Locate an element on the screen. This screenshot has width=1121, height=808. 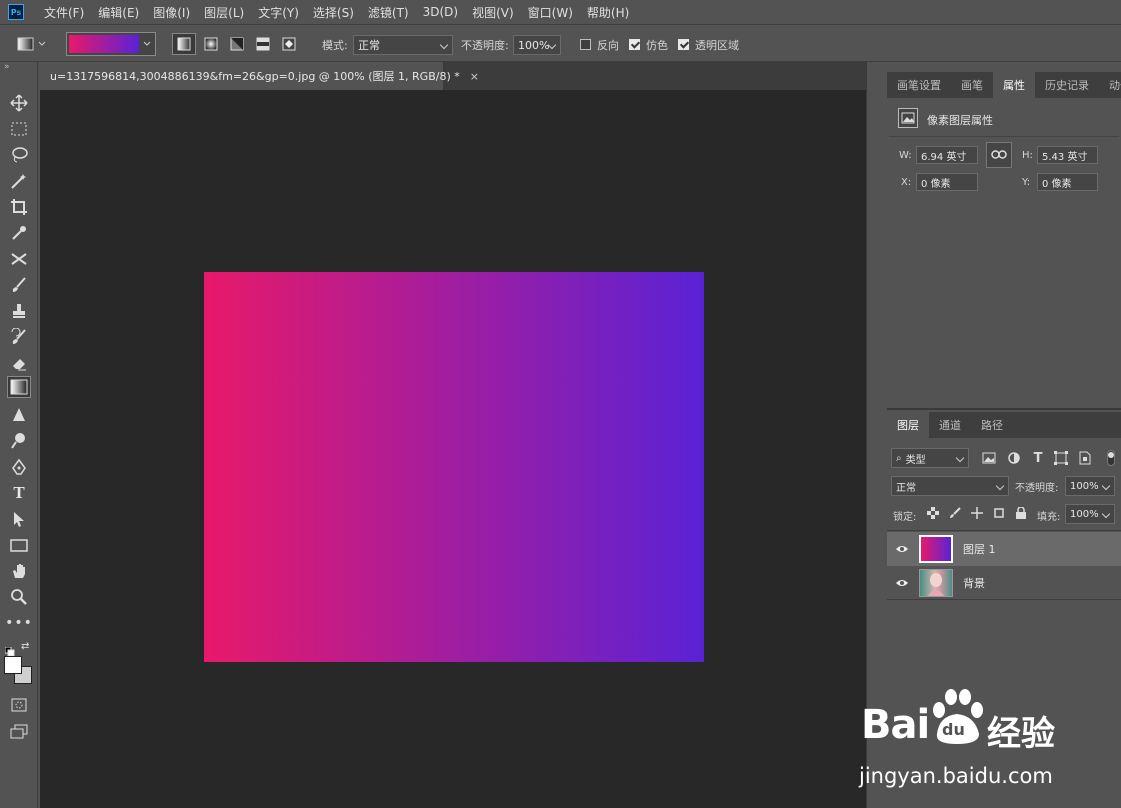
tab-brush-settings: 画笔设置 is located at coordinates (919, 85).